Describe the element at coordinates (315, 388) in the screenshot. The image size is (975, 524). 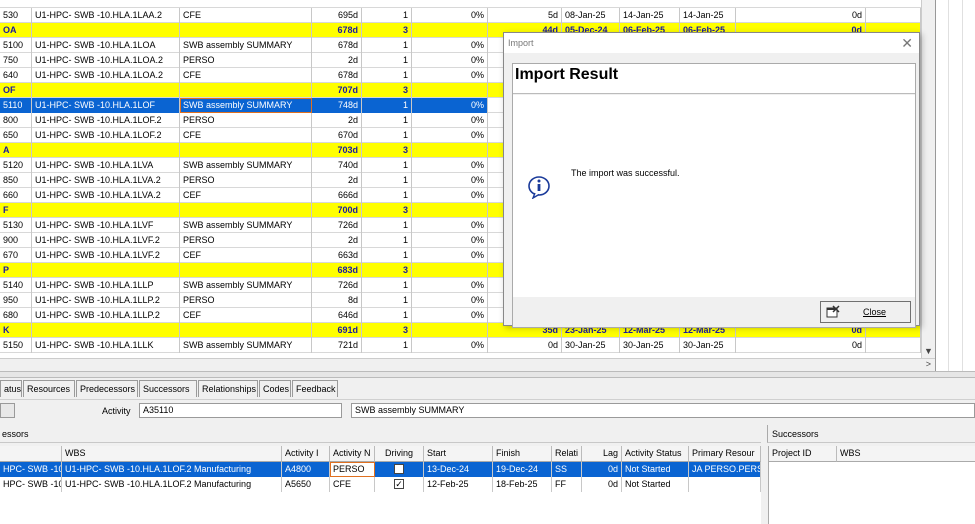
I see `tab-feedback: Feedback` at that location.